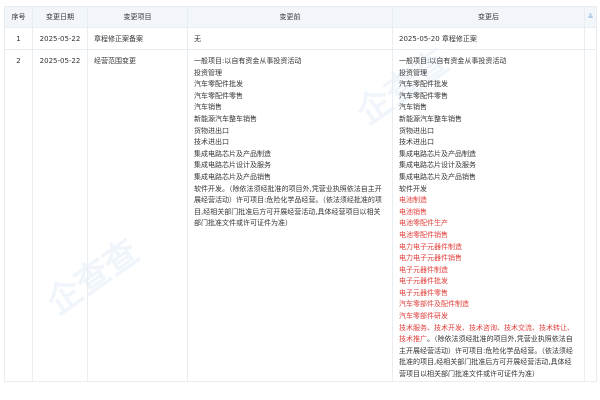  Describe the element at coordinates (488, 17) in the screenshot. I see `col-after: 变更后` at that location.